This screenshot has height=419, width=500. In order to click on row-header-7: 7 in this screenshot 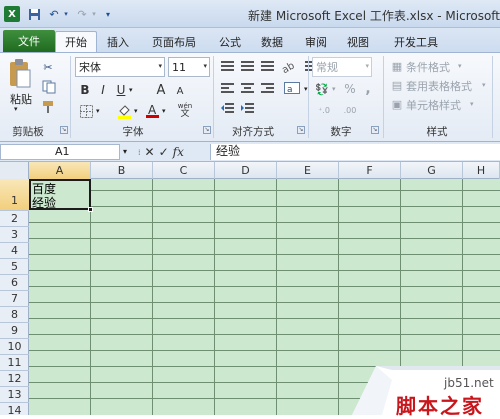, I will do `click(14, 299)`.